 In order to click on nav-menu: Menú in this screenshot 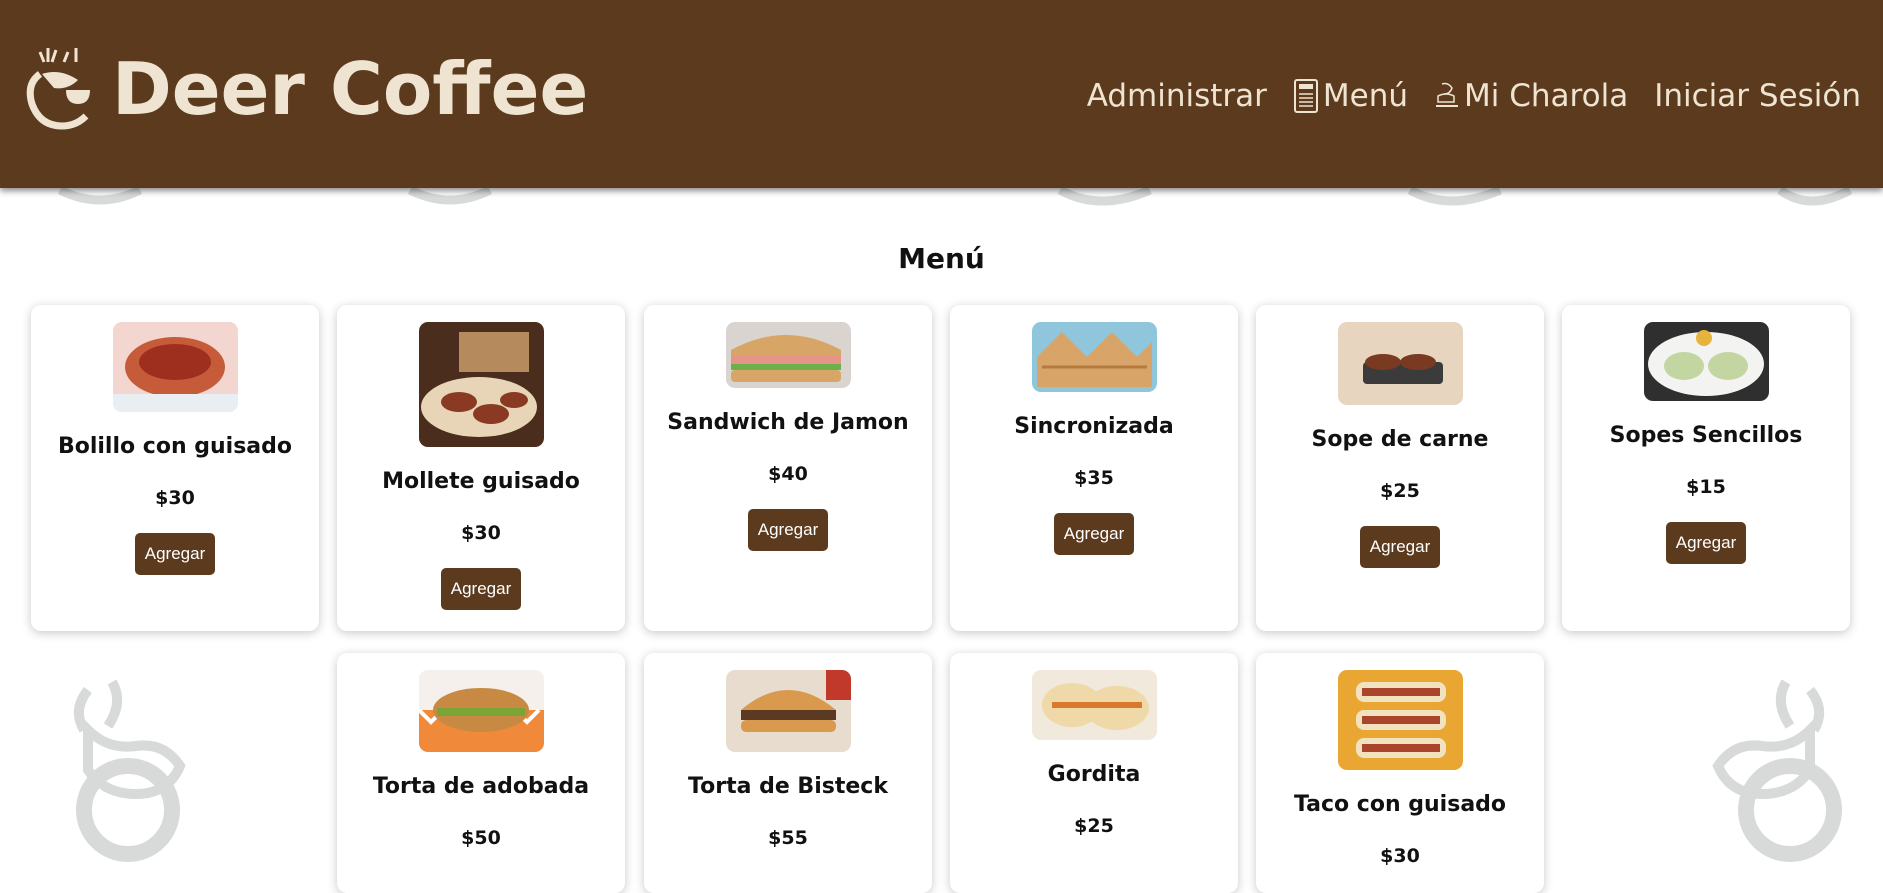, I will do `click(1350, 96)`.